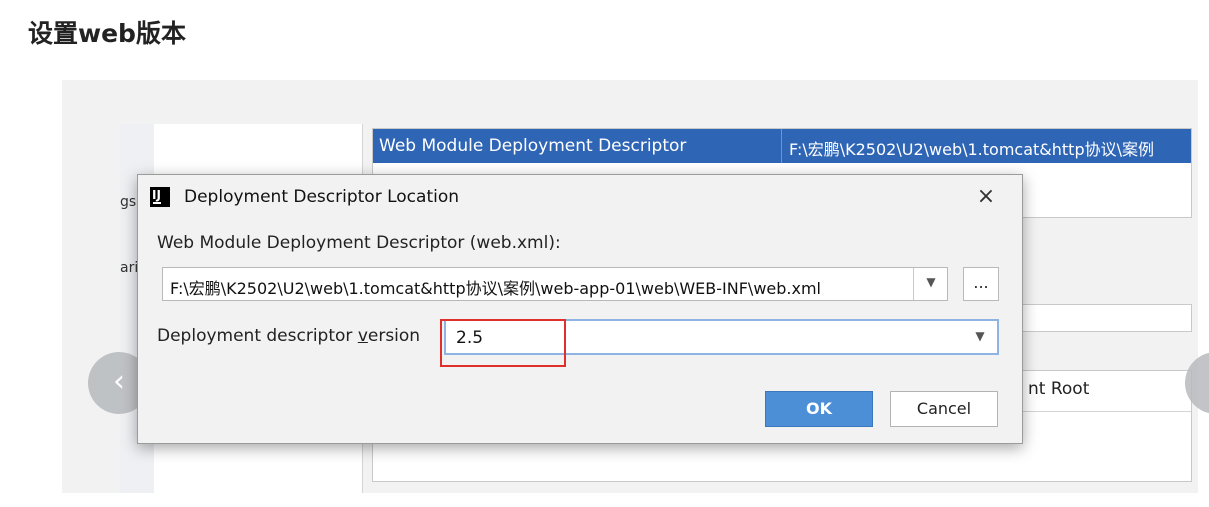 This screenshot has height=507, width=1209. I want to click on column-divider, so click(781, 146).